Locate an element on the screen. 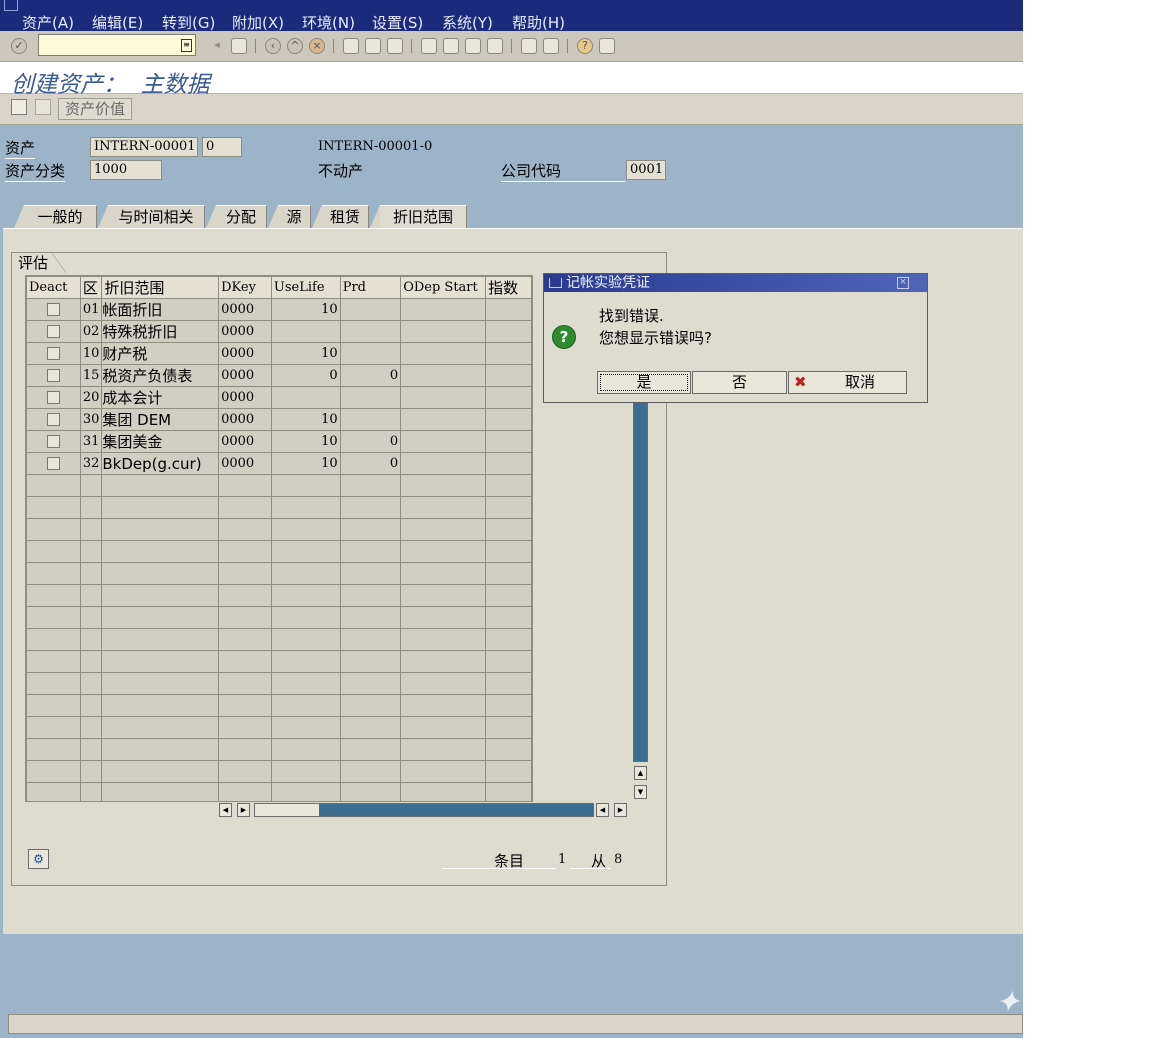 The image size is (1152, 1038). command-history-icon: ≡ is located at coordinates (186, 45).